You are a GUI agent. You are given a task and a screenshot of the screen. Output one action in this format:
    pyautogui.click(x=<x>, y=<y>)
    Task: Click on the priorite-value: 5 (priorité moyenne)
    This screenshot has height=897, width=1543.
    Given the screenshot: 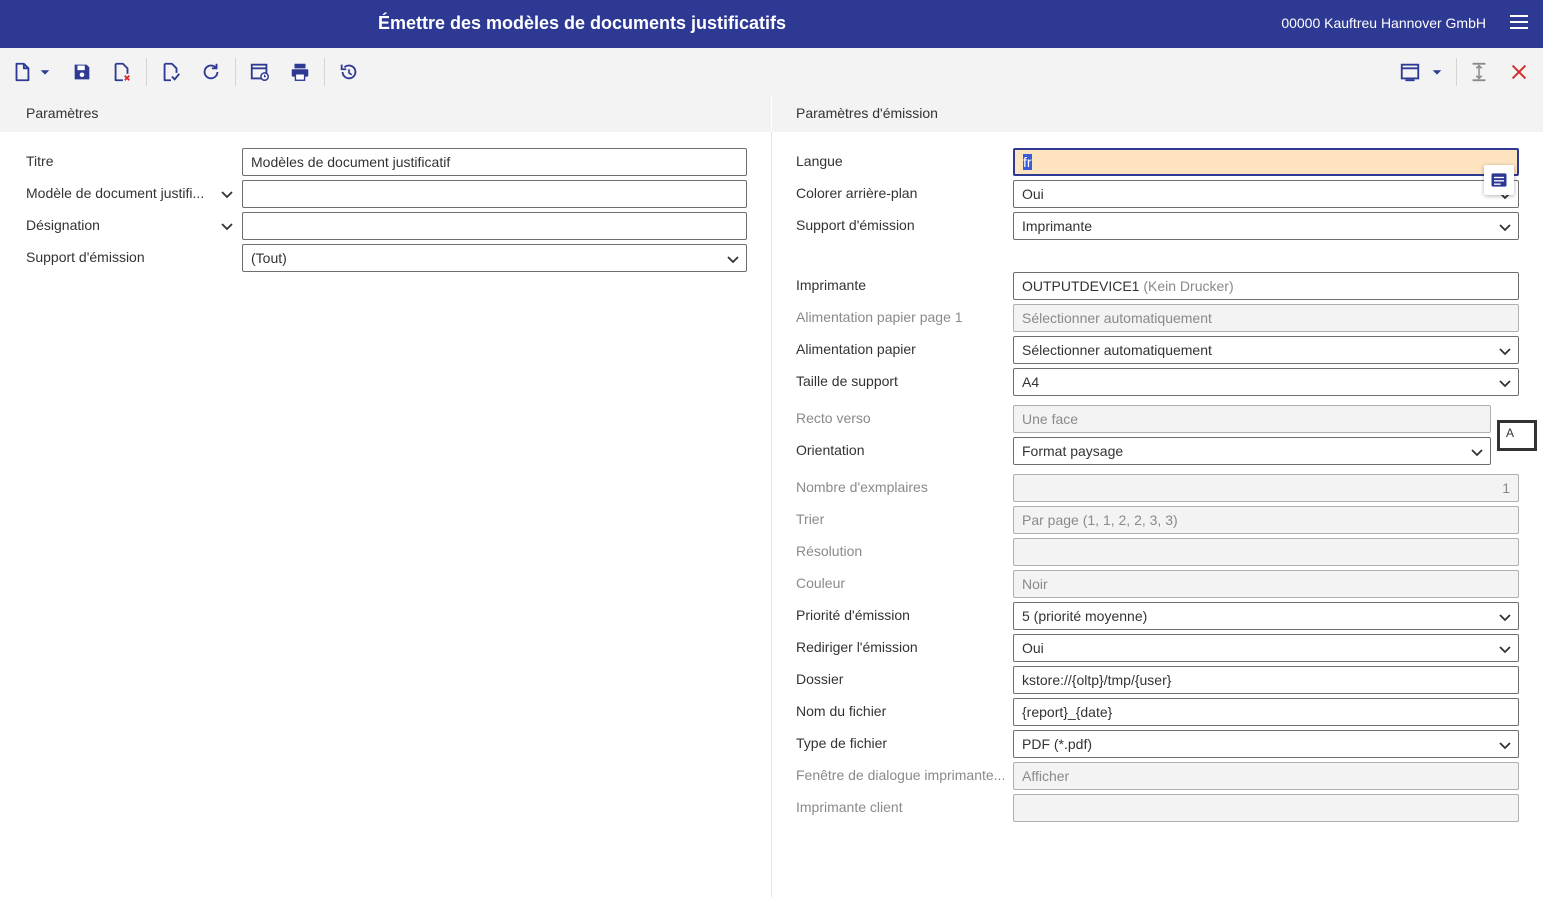 What is the action you would take?
    pyautogui.click(x=1085, y=616)
    